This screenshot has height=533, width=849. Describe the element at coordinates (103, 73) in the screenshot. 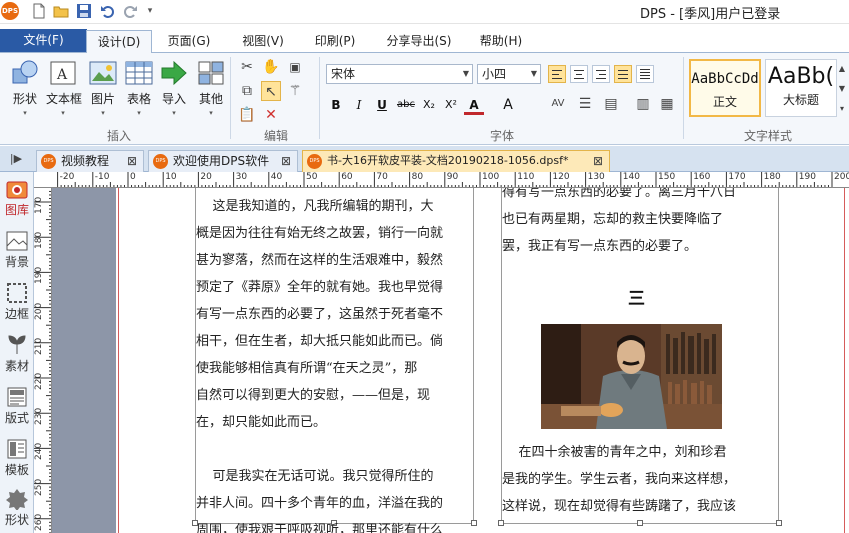

I see `image-icon` at that location.